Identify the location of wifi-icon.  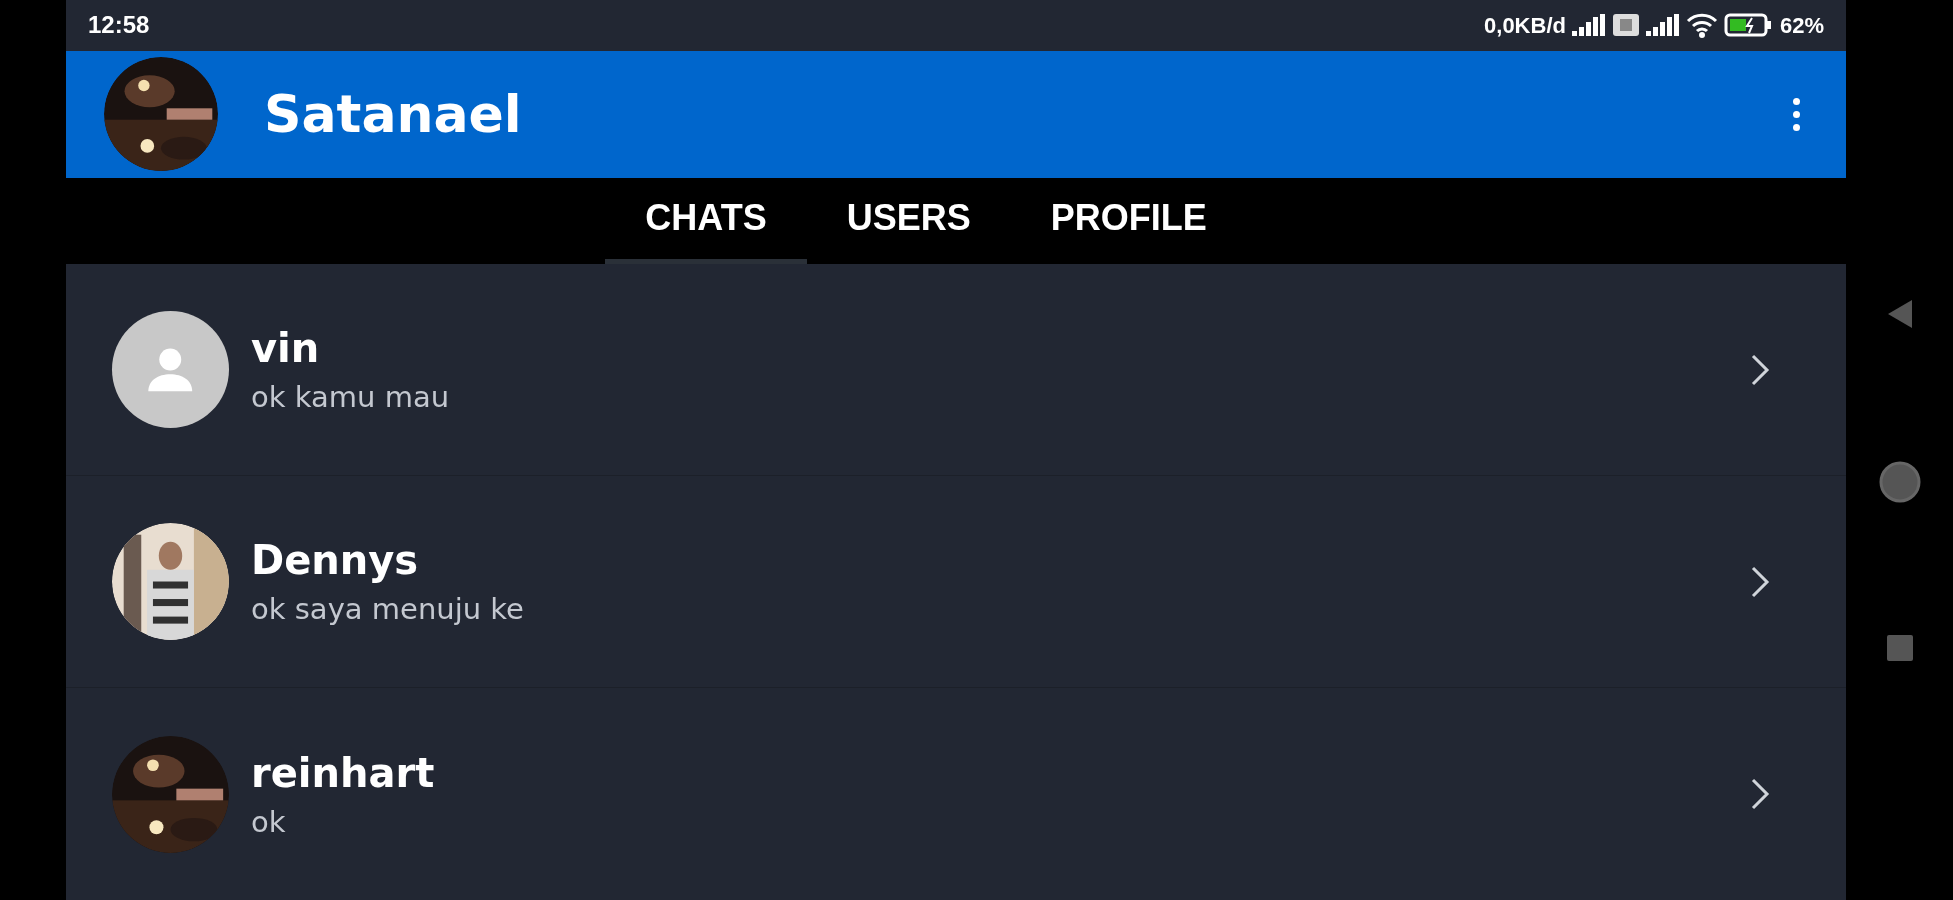
(1701, 25).